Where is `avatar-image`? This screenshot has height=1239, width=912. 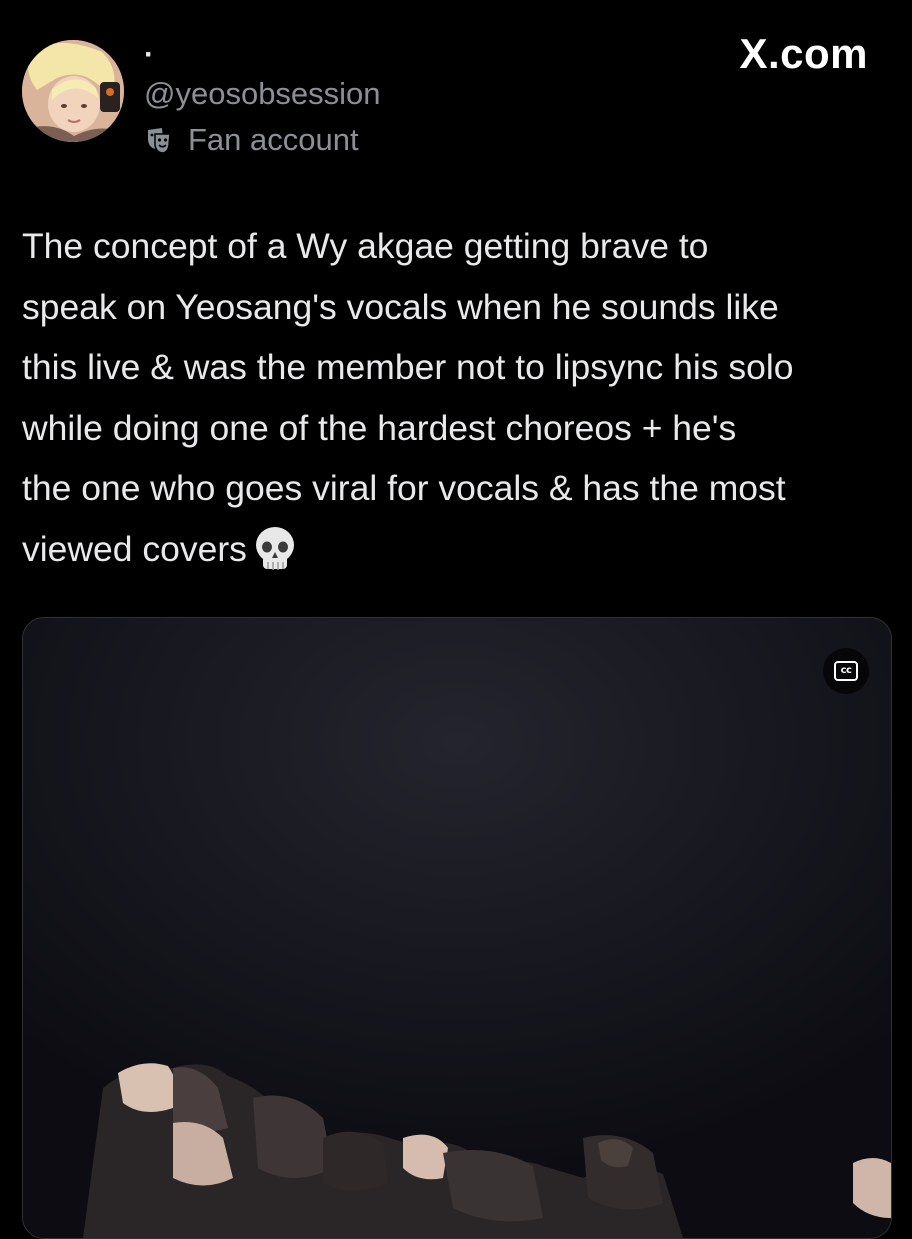
avatar-image is located at coordinates (73, 91).